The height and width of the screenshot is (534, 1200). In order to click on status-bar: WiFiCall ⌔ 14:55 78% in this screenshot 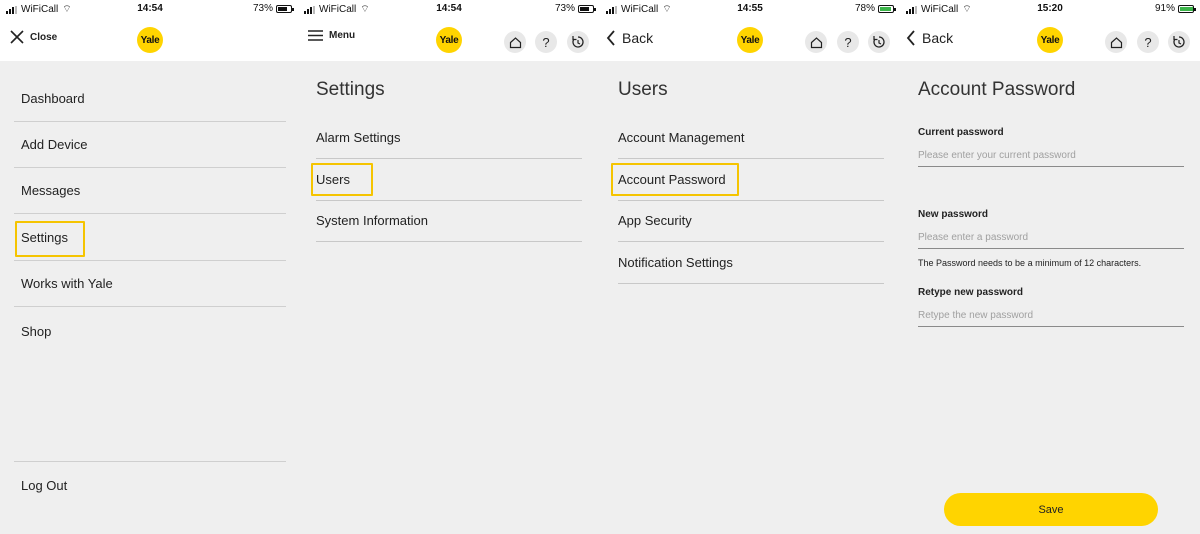, I will do `click(750, 9)`.